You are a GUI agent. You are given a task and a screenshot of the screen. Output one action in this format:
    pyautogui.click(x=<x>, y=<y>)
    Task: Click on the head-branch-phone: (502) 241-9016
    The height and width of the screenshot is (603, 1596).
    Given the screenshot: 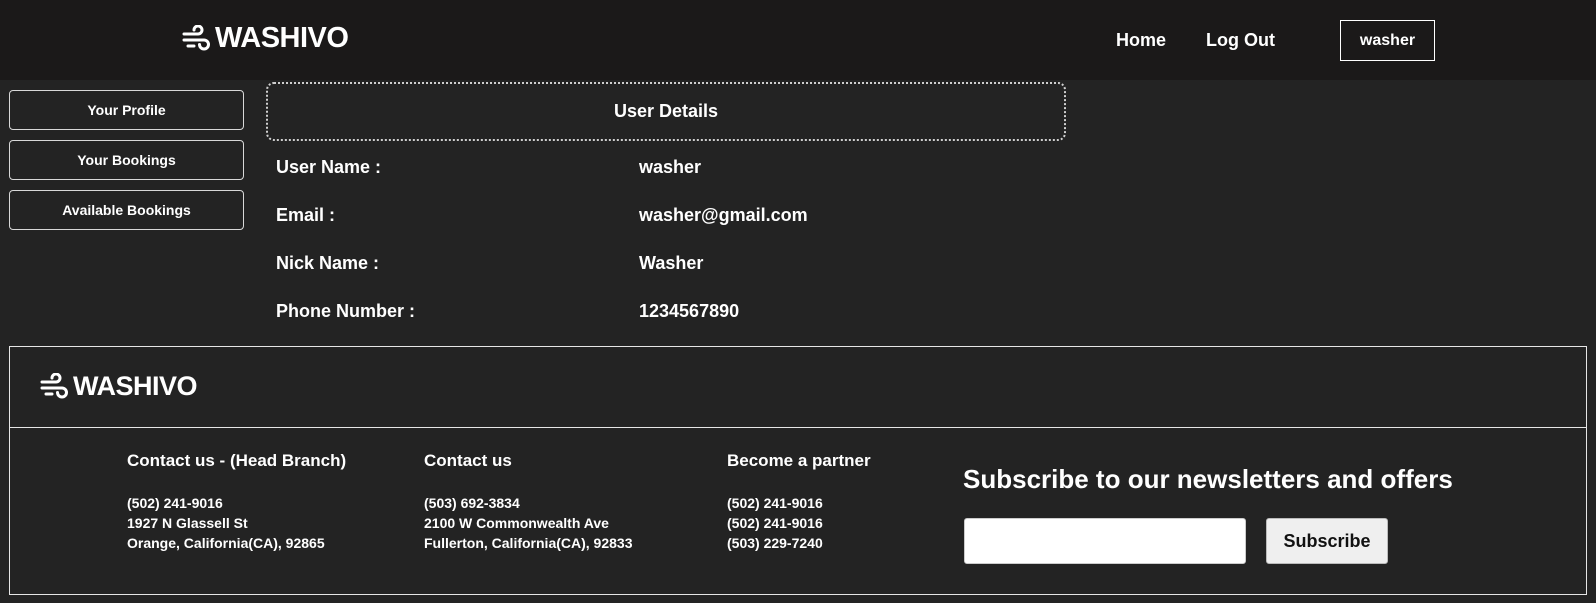 What is the action you would take?
    pyautogui.click(x=175, y=503)
    